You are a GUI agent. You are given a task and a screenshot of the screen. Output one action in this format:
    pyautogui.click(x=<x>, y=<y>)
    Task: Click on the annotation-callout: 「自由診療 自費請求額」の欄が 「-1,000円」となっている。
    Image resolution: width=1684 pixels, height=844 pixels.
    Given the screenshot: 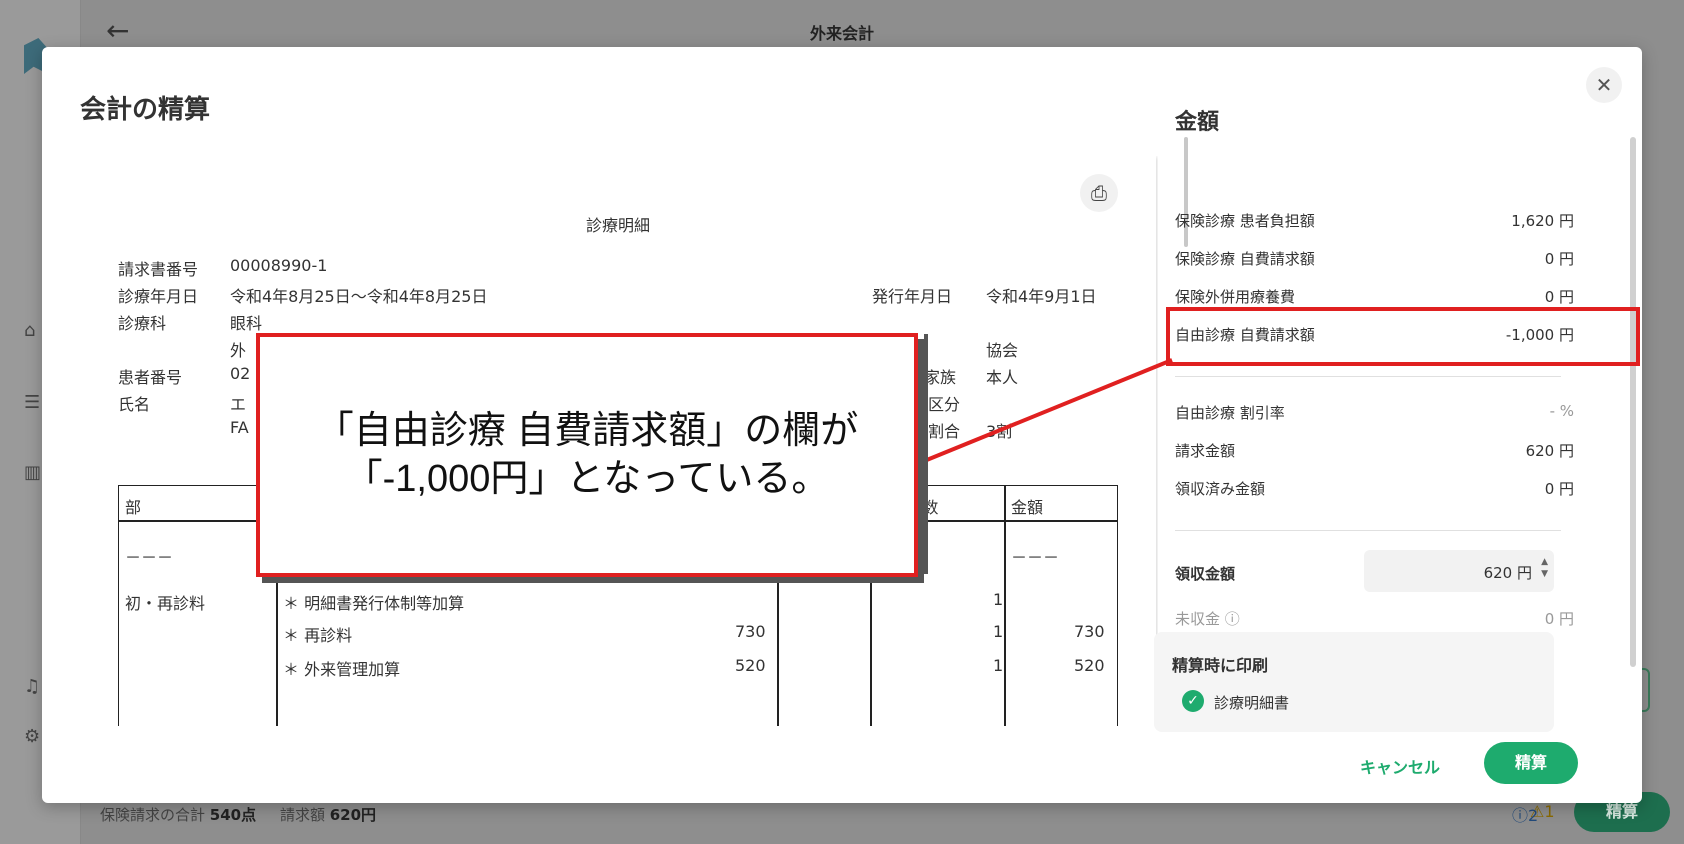 What is the action you would take?
    pyautogui.click(x=587, y=455)
    